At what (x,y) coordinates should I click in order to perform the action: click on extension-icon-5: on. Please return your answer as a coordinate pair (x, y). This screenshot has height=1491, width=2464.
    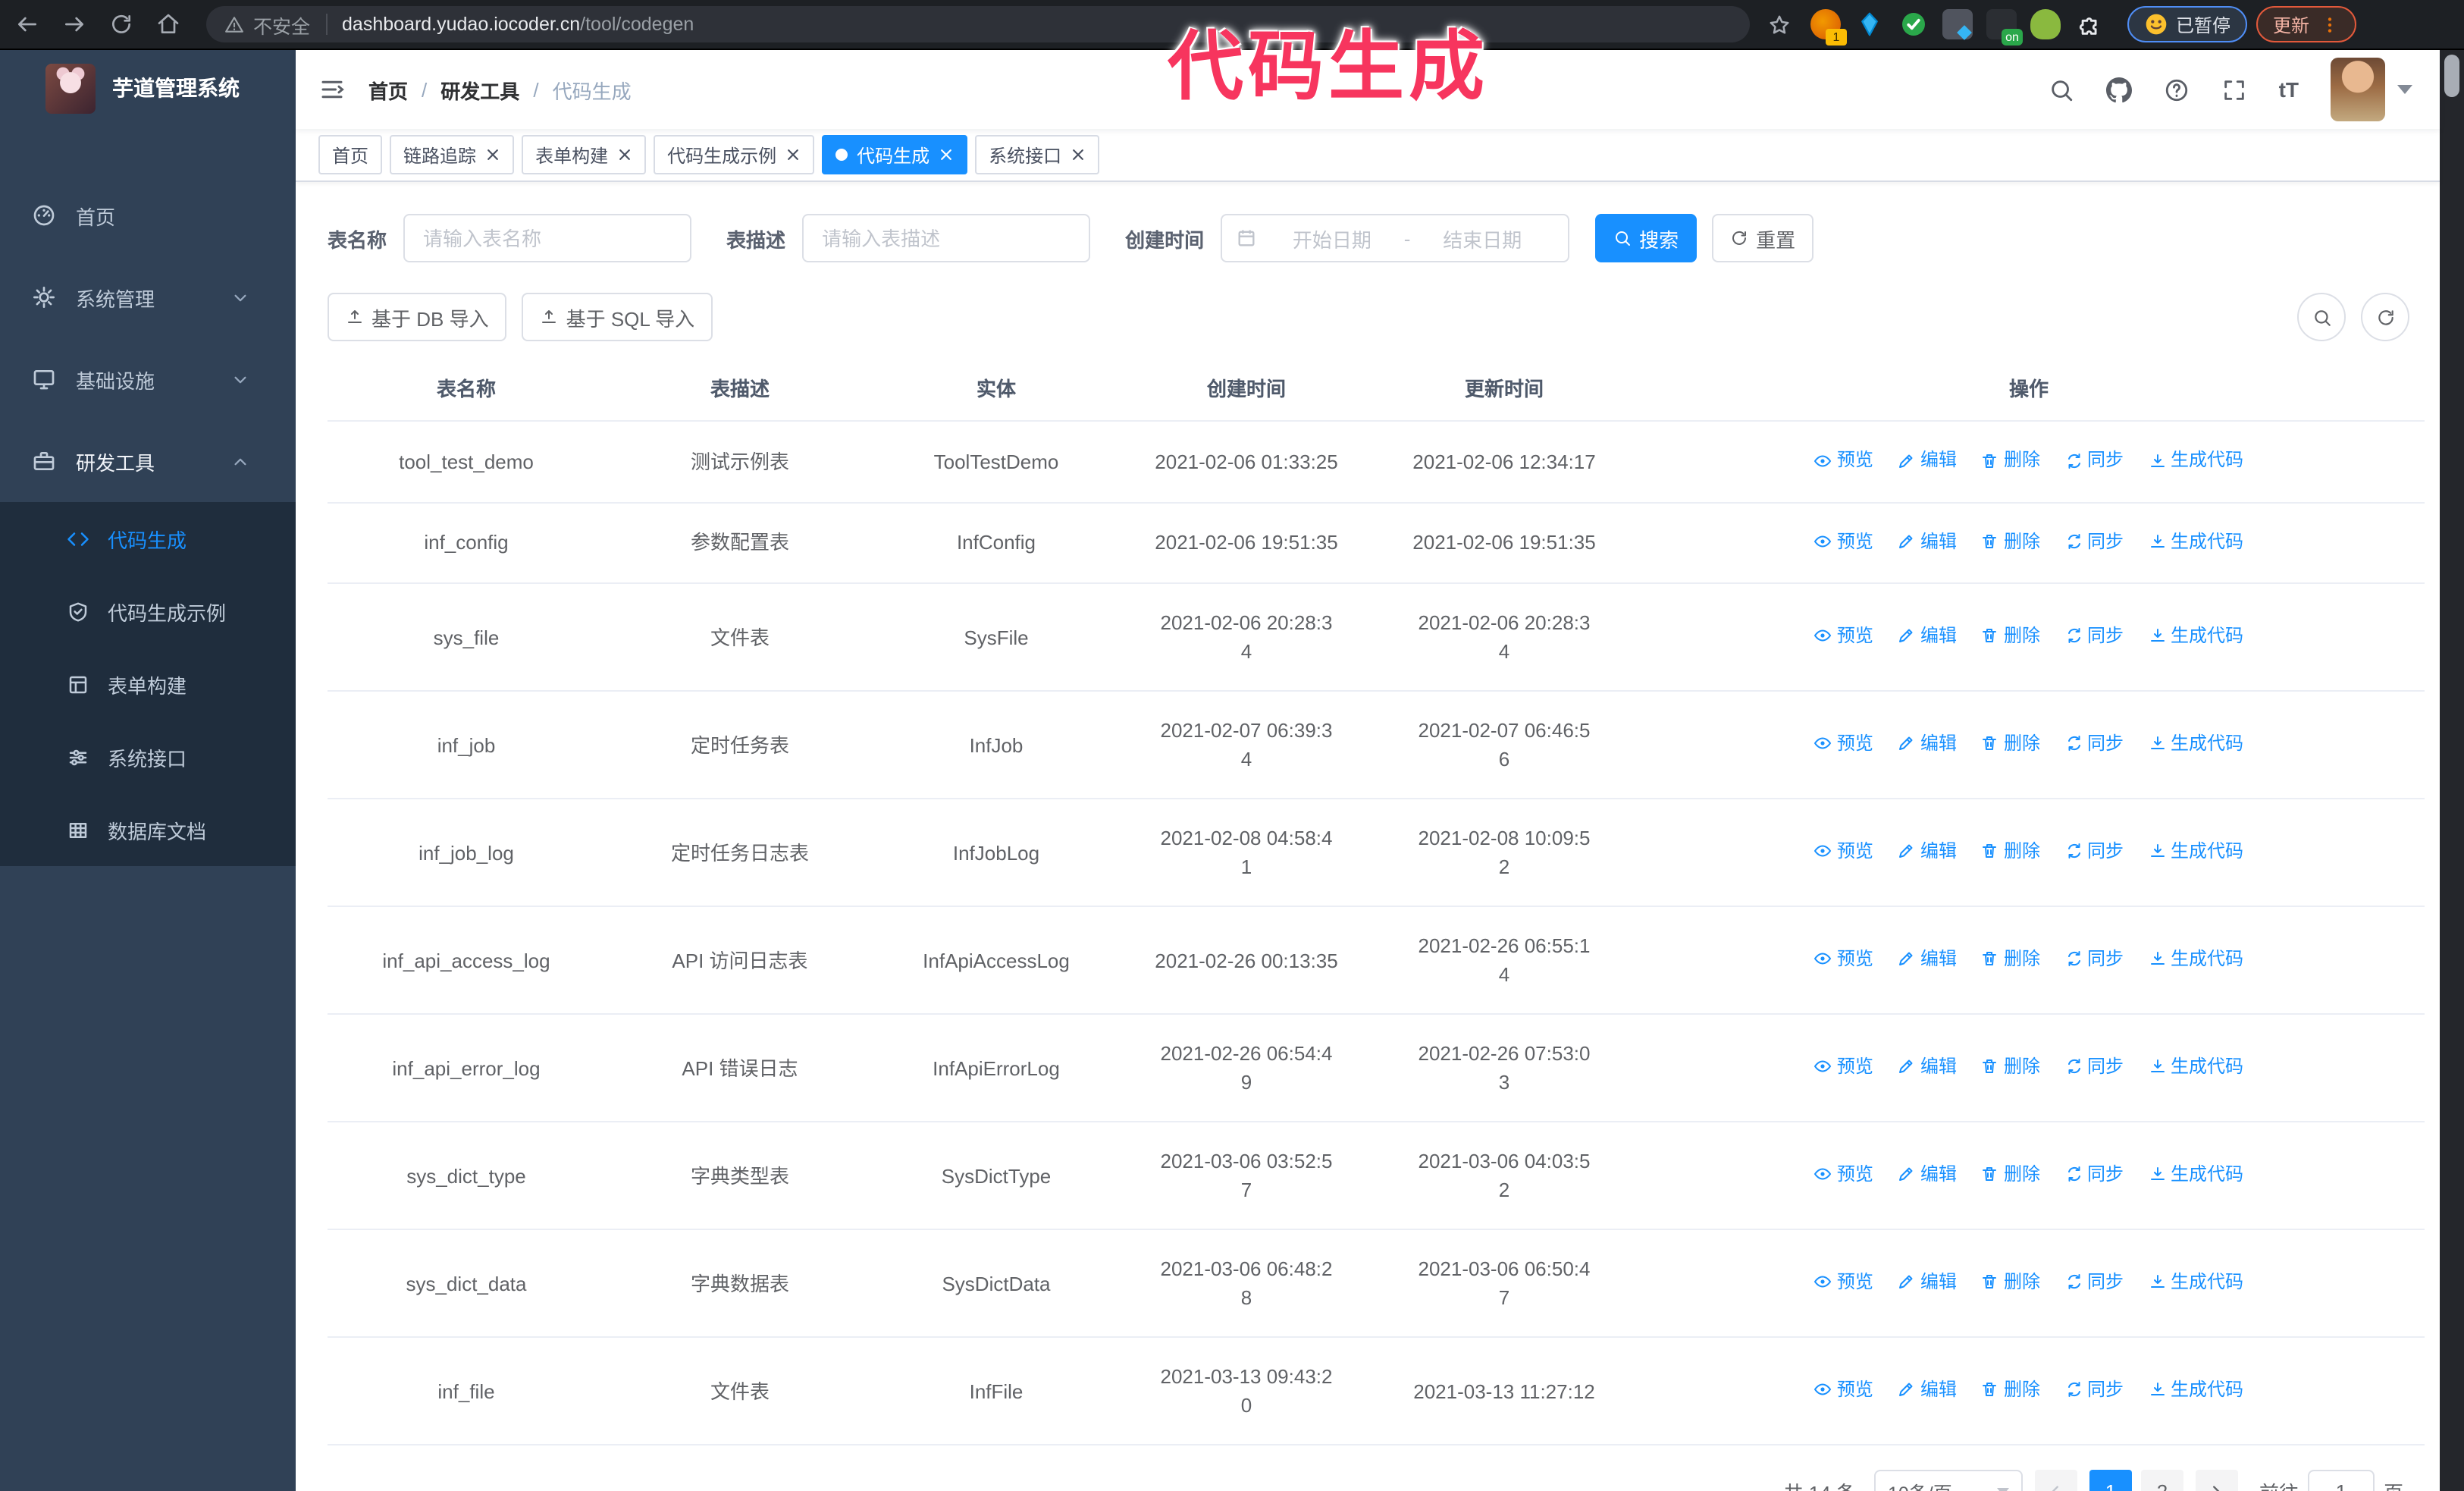
    Looking at the image, I should click on (2005, 27).